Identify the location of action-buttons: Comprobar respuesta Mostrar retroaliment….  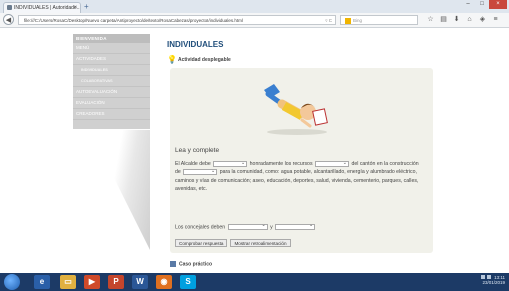
(233, 243).